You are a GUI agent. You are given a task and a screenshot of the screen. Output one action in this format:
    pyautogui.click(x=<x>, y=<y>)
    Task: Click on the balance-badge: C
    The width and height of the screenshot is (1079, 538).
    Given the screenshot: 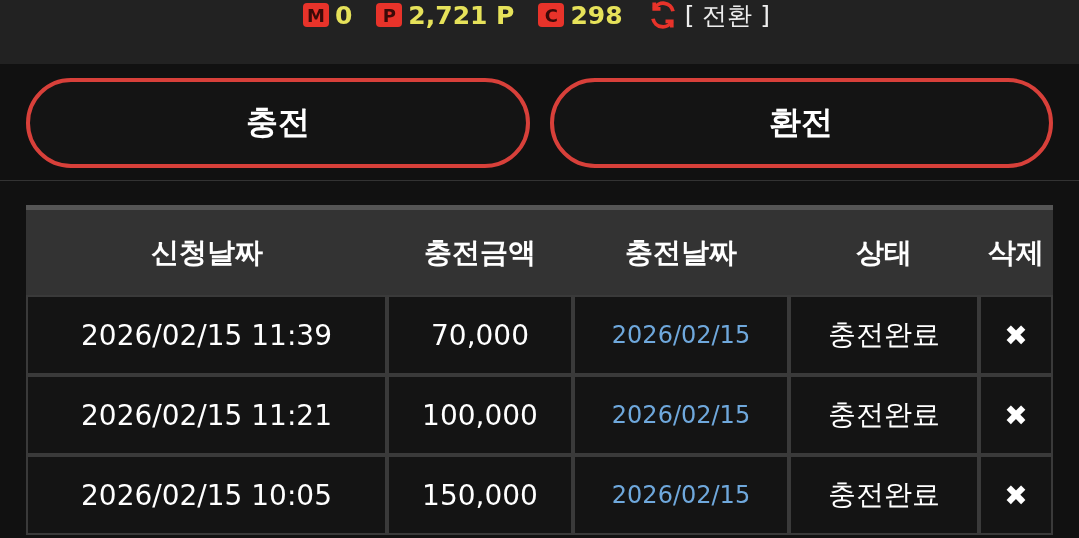 What is the action you would take?
    pyautogui.click(x=551, y=15)
    